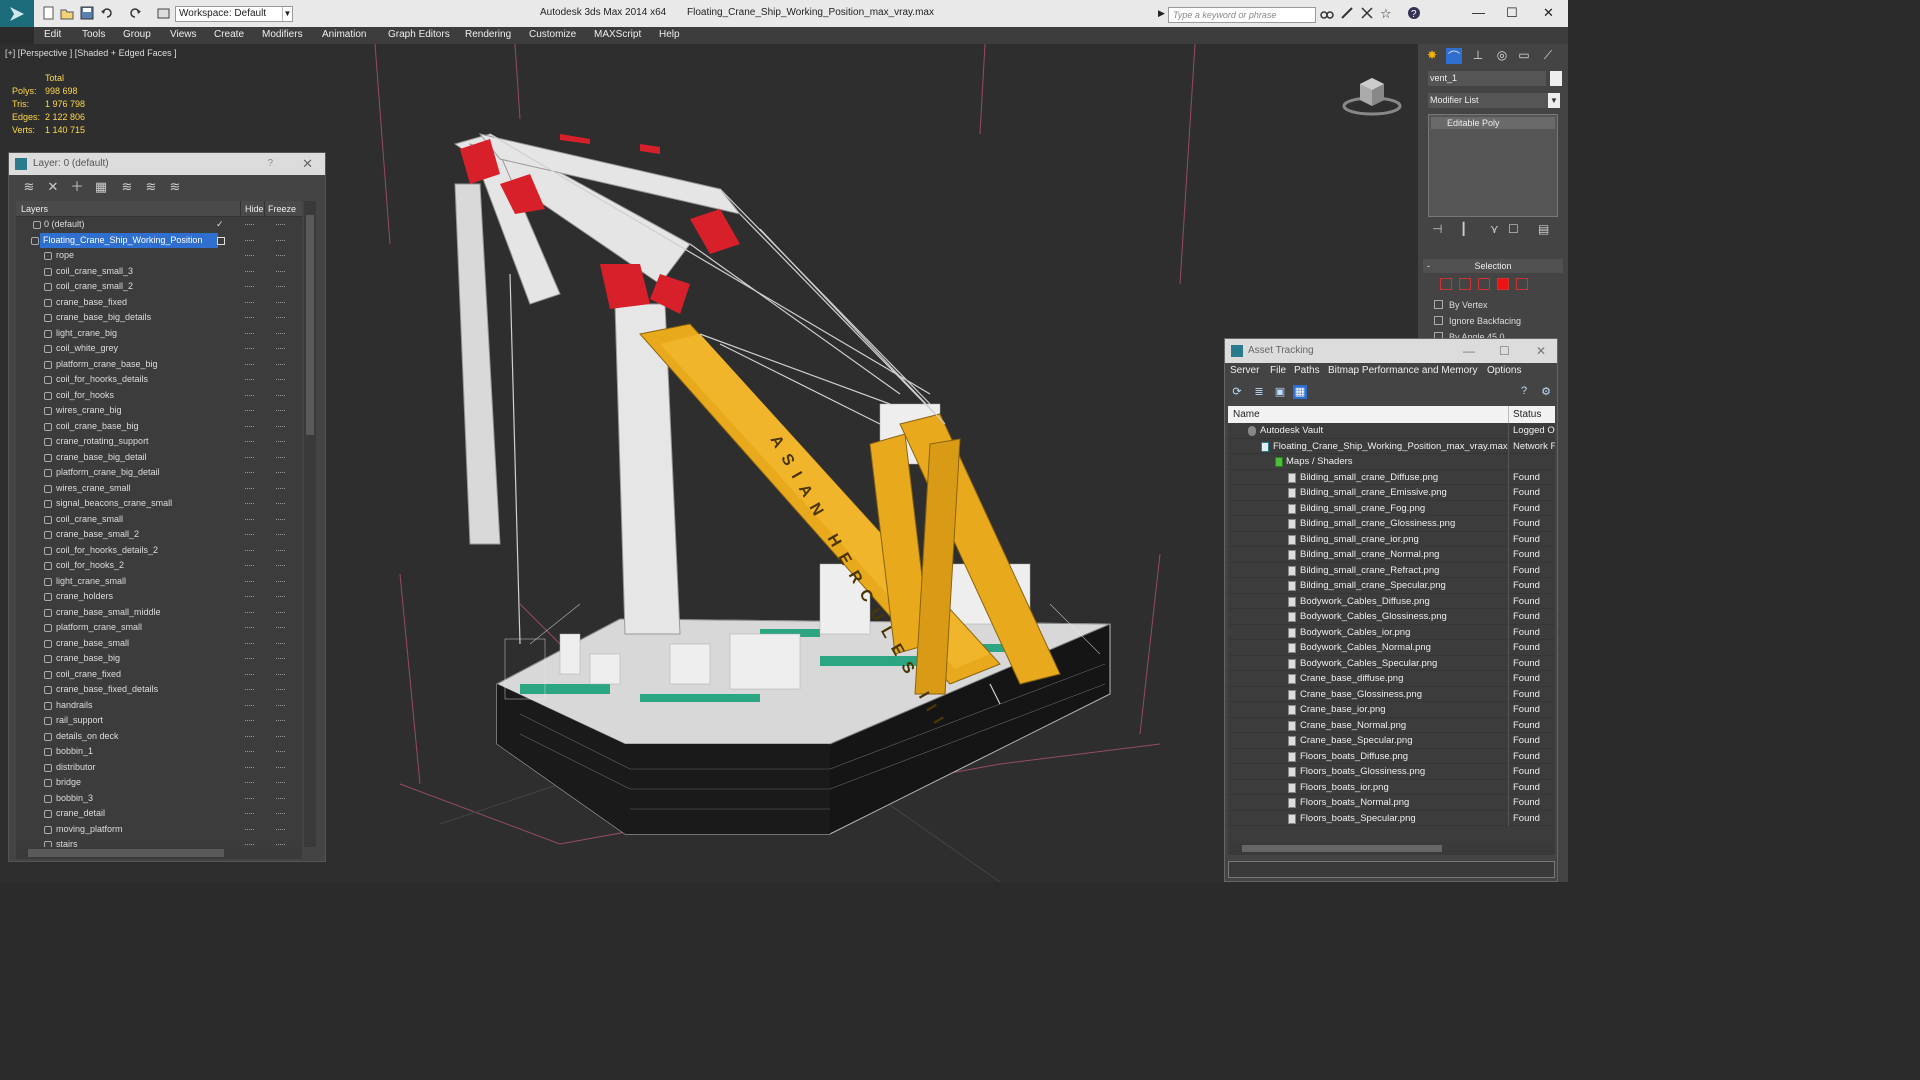  What do you see at coordinates (1367, 13) in the screenshot?
I see `communication-center-icon` at bounding box center [1367, 13].